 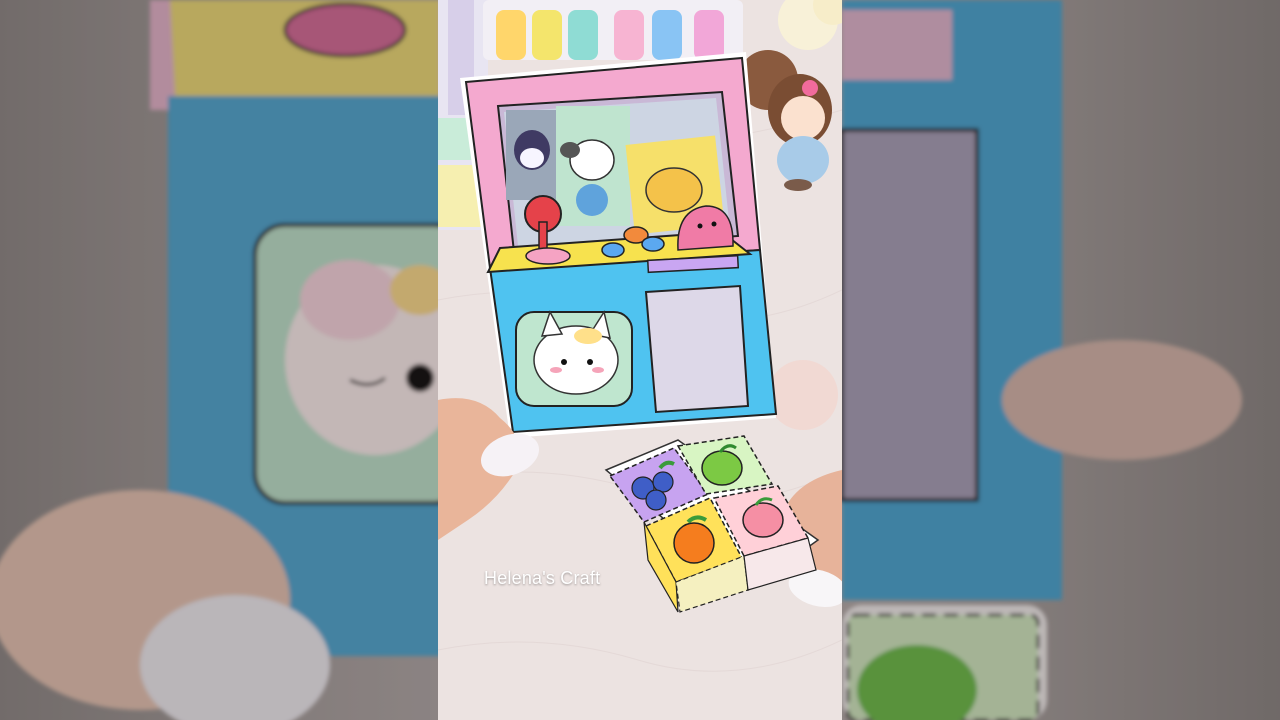 I want to click on watermark-text: Helena's Craft, so click(x=542, y=578).